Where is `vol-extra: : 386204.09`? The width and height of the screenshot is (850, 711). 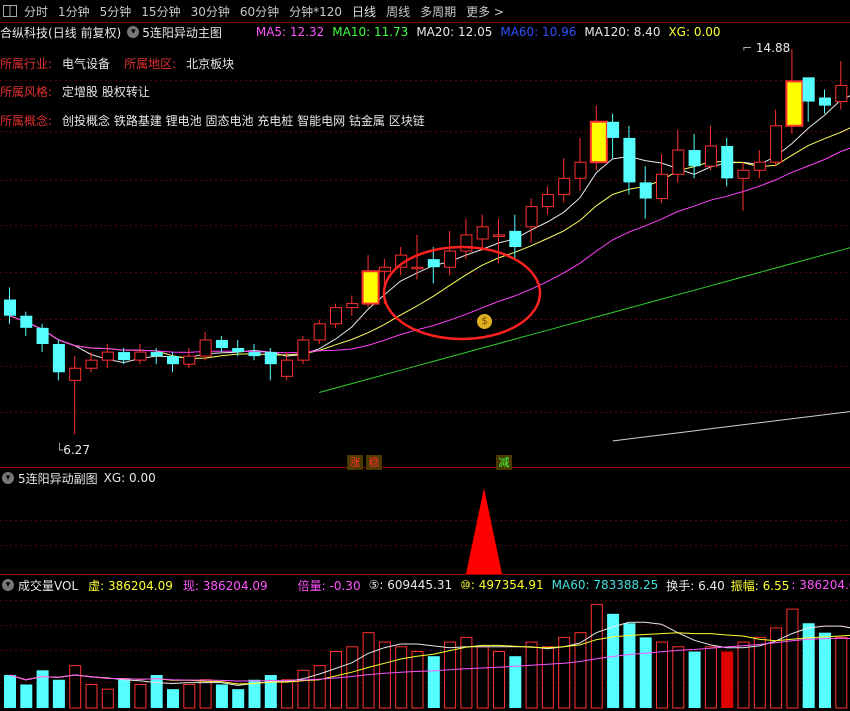
vol-extra: : 386204.09 is located at coordinates (820, 585).